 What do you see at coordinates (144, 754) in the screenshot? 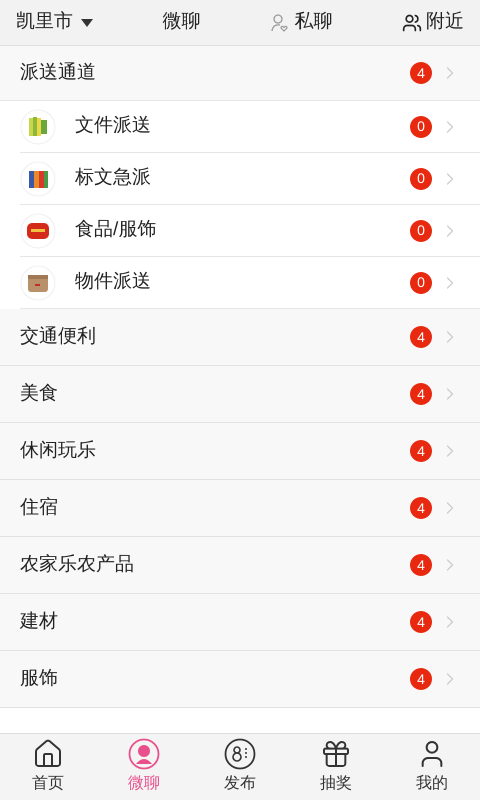
I see `woman-avatar-icon` at bounding box center [144, 754].